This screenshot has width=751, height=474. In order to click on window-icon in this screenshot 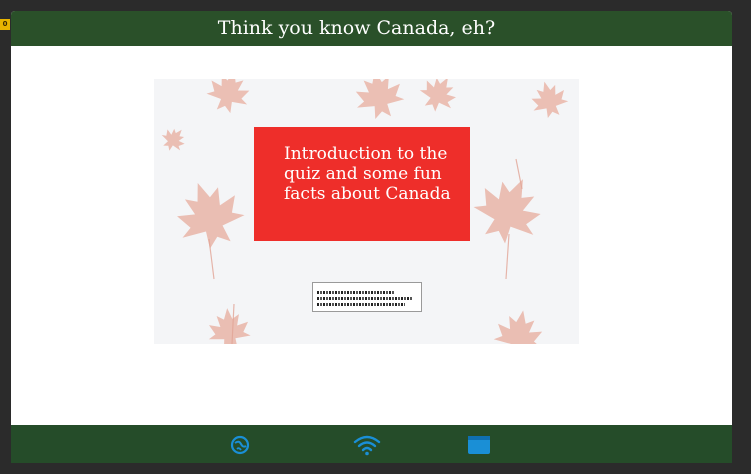, I will do `click(479, 445)`.